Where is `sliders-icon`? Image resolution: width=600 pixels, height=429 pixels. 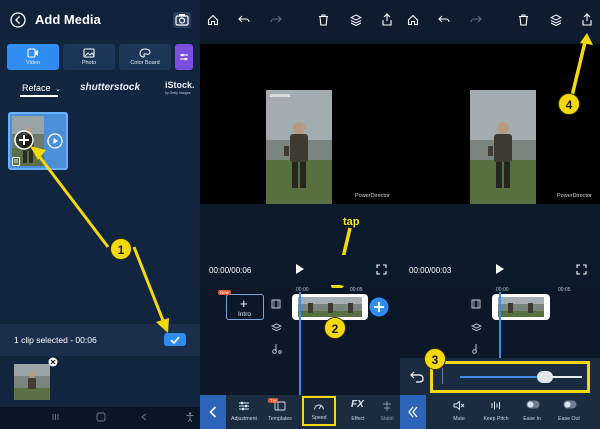
sliders-icon is located at coordinates (244, 406).